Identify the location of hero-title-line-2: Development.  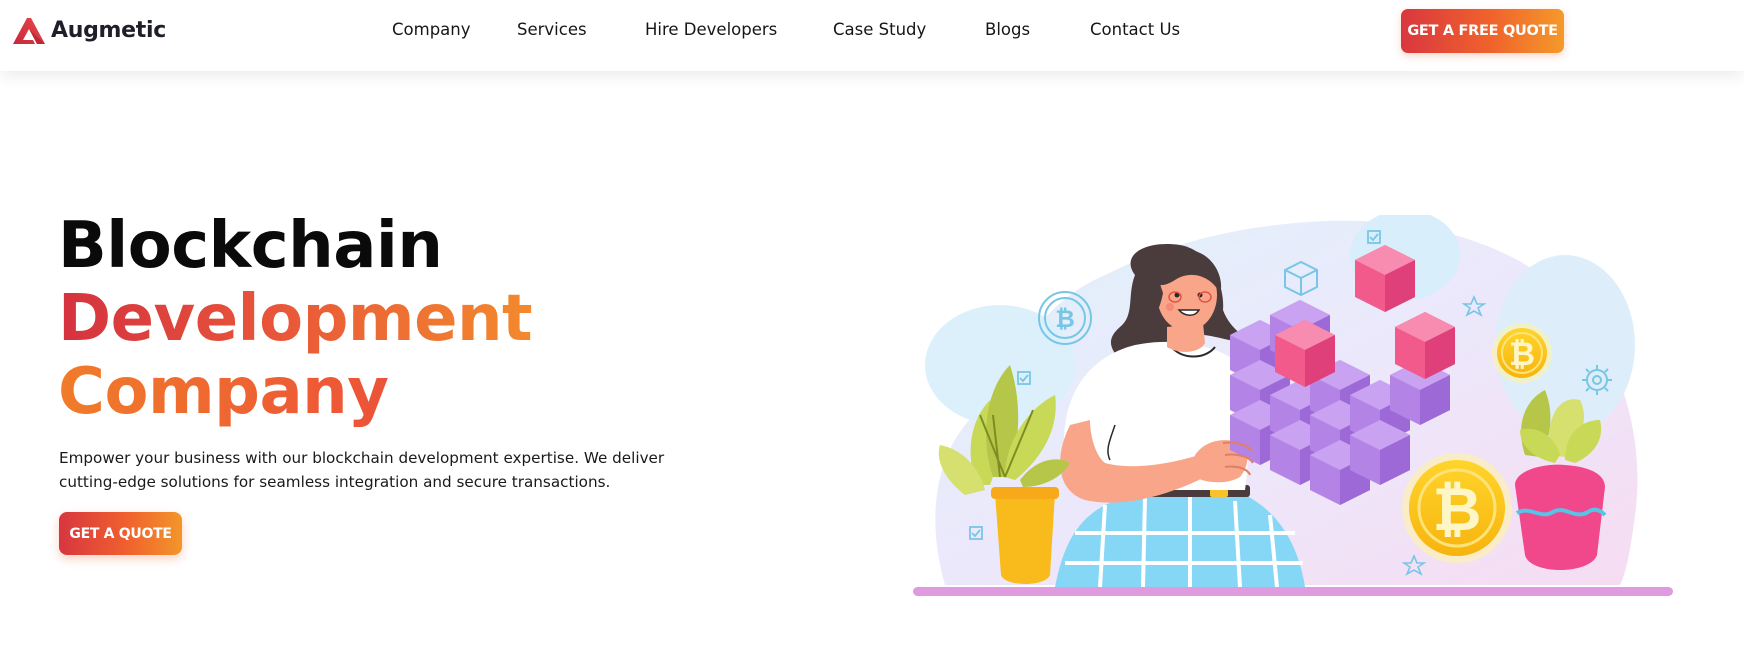
(295, 319).